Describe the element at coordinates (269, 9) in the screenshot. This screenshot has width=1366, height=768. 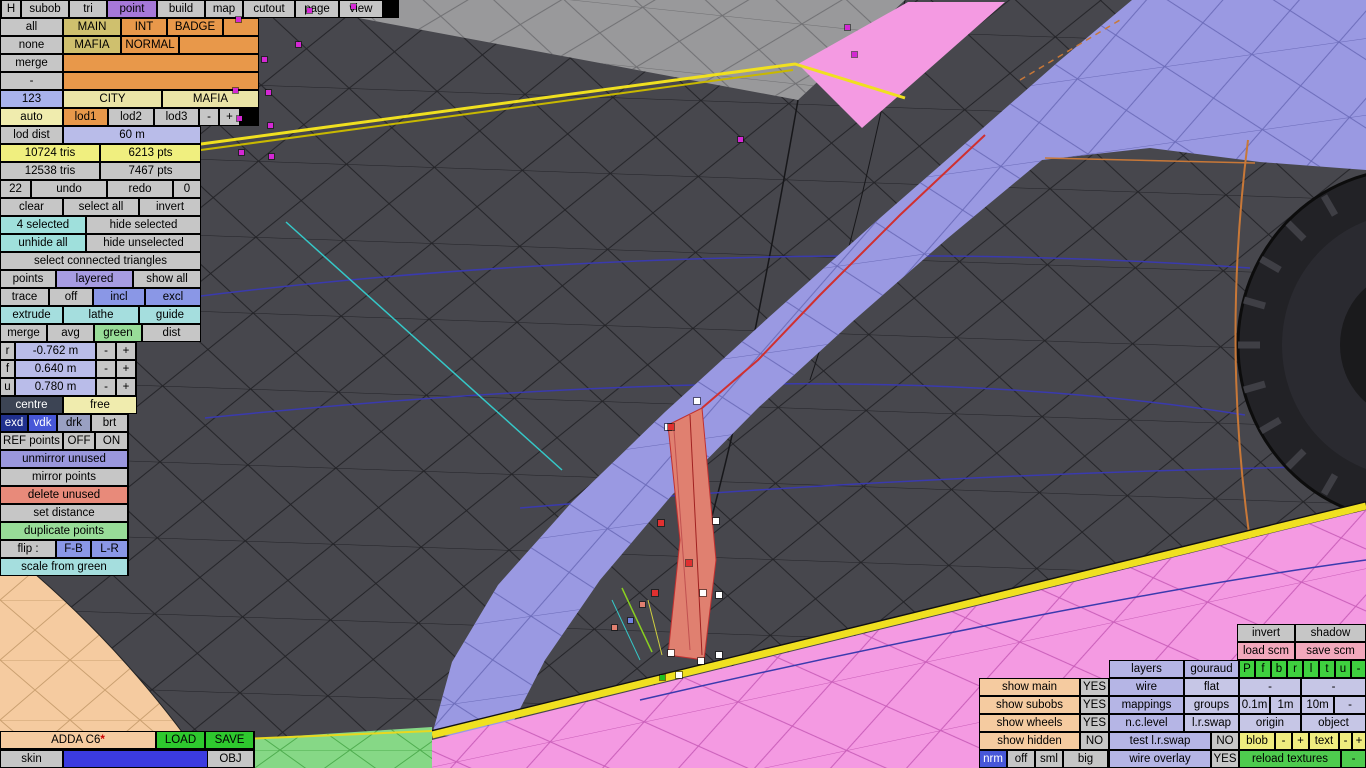
I see `menu-item-cutout: cutout` at that location.